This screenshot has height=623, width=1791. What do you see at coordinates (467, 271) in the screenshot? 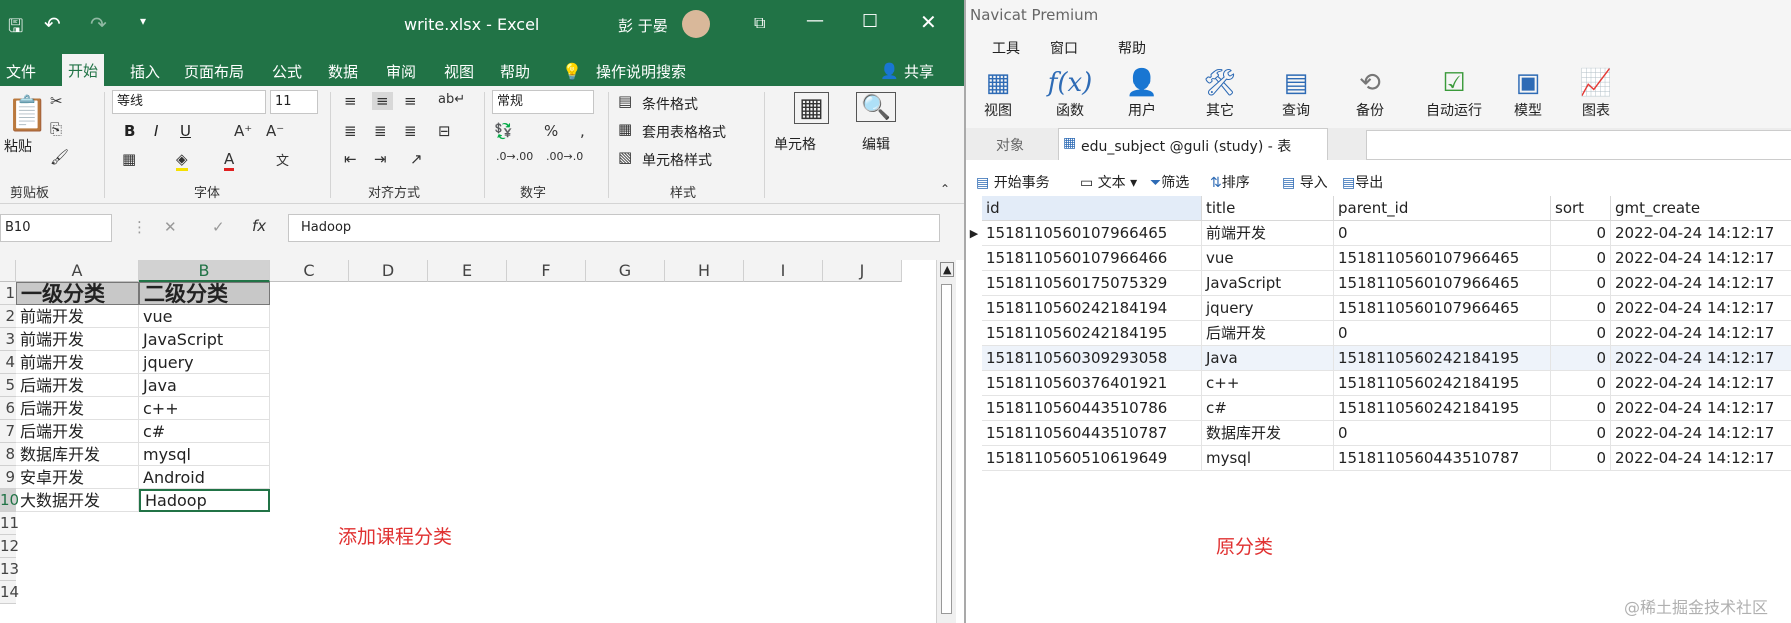
I see `column-header: E` at bounding box center [467, 271].